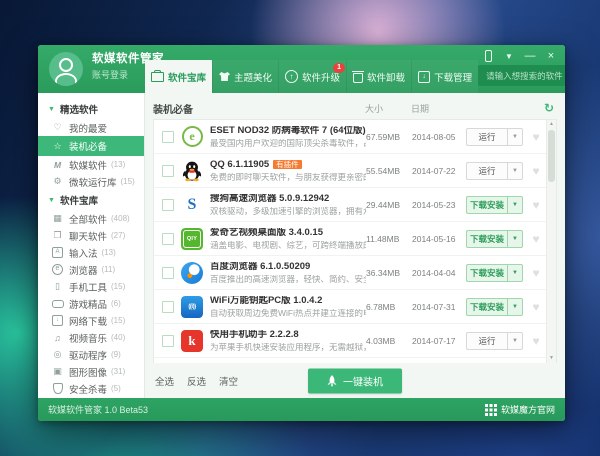 This screenshot has height=456, width=600. Describe the element at coordinates (453, 78) in the screenshot. I see `tab-label: 下载管理` at that location.